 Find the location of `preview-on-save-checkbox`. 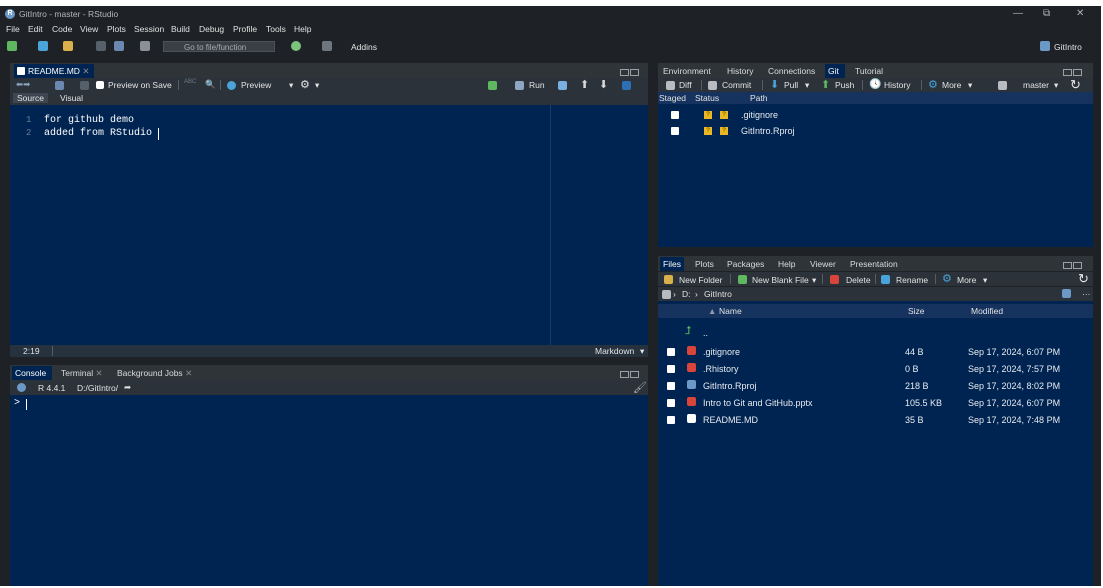

preview-on-save-checkbox is located at coordinates (100, 85).